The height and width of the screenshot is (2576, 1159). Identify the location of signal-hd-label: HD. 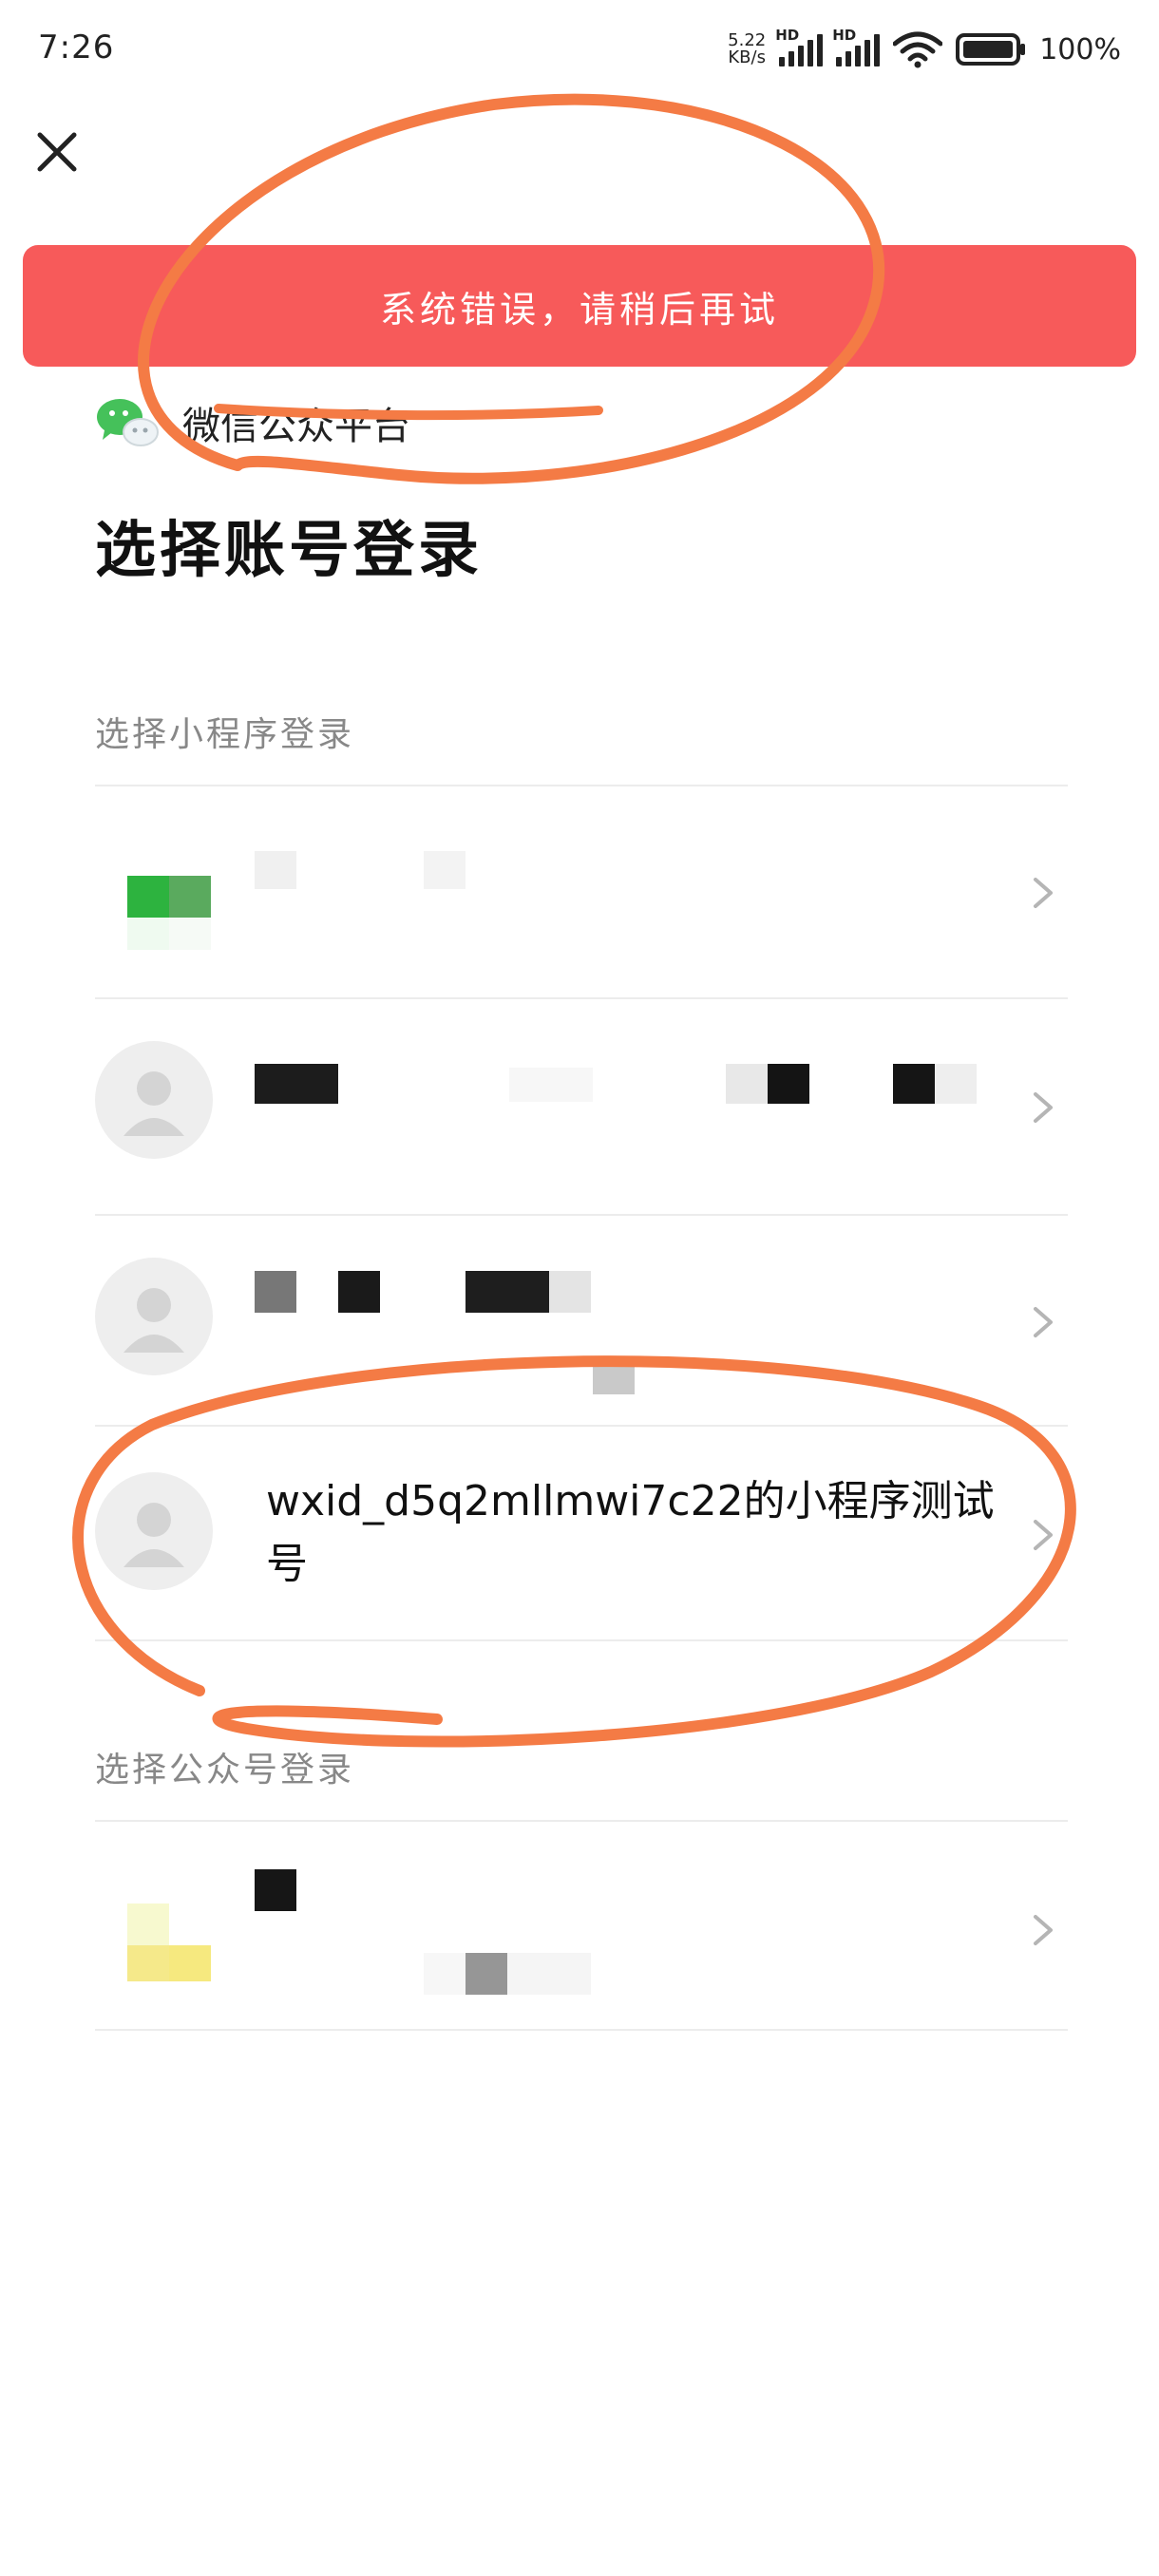
(787, 35).